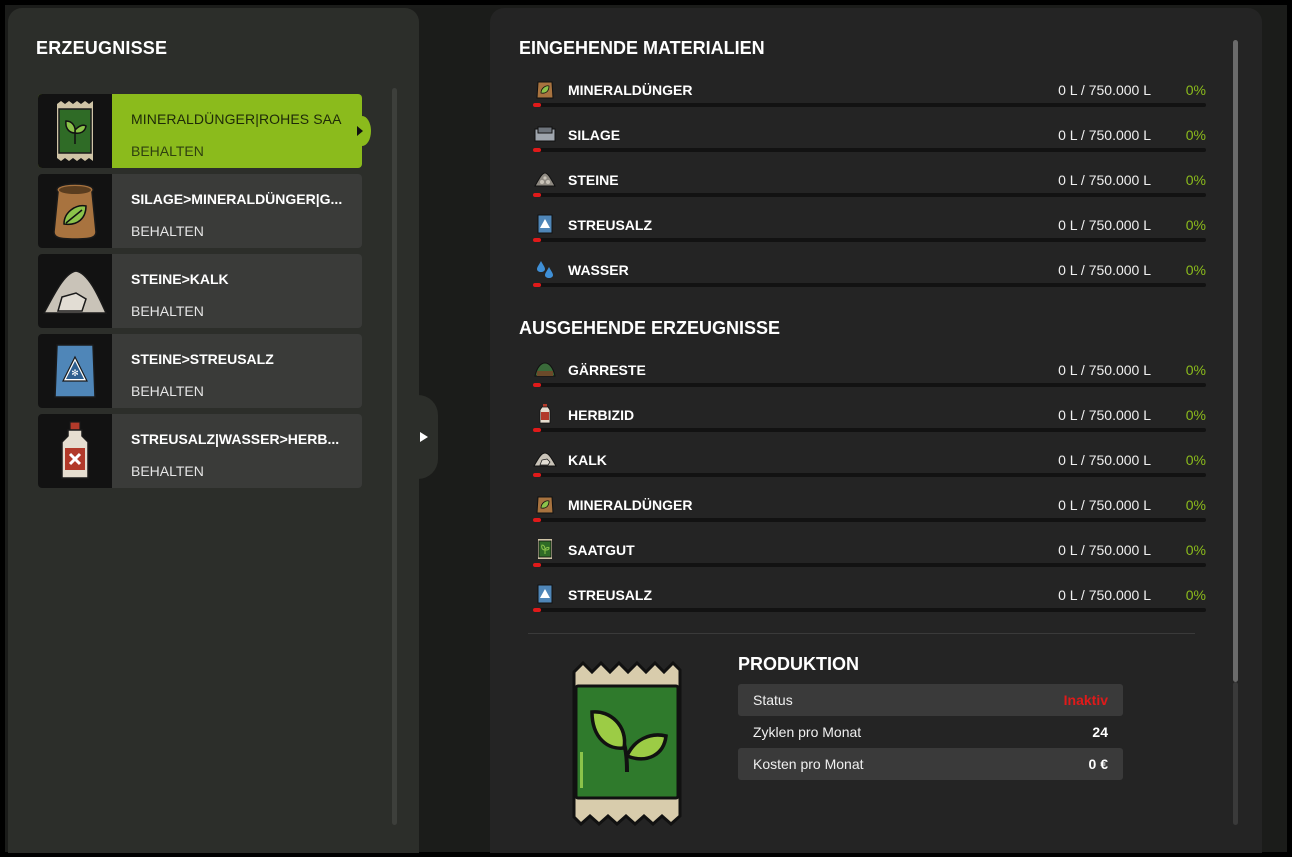 Image resolution: width=1292 pixels, height=857 pixels. I want to click on material-name: HERBIZID, so click(601, 415).